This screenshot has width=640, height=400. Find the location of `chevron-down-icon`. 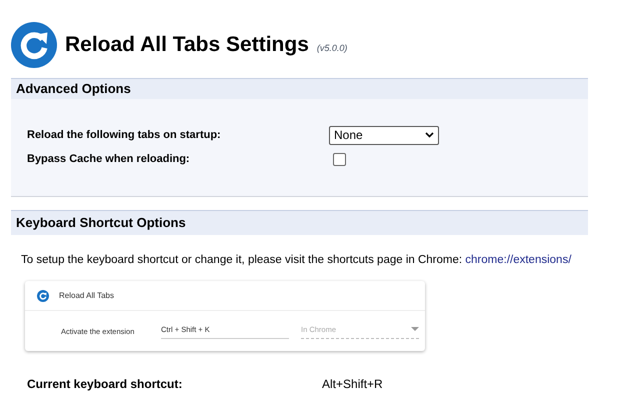

chevron-down-icon is located at coordinates (429, 135).